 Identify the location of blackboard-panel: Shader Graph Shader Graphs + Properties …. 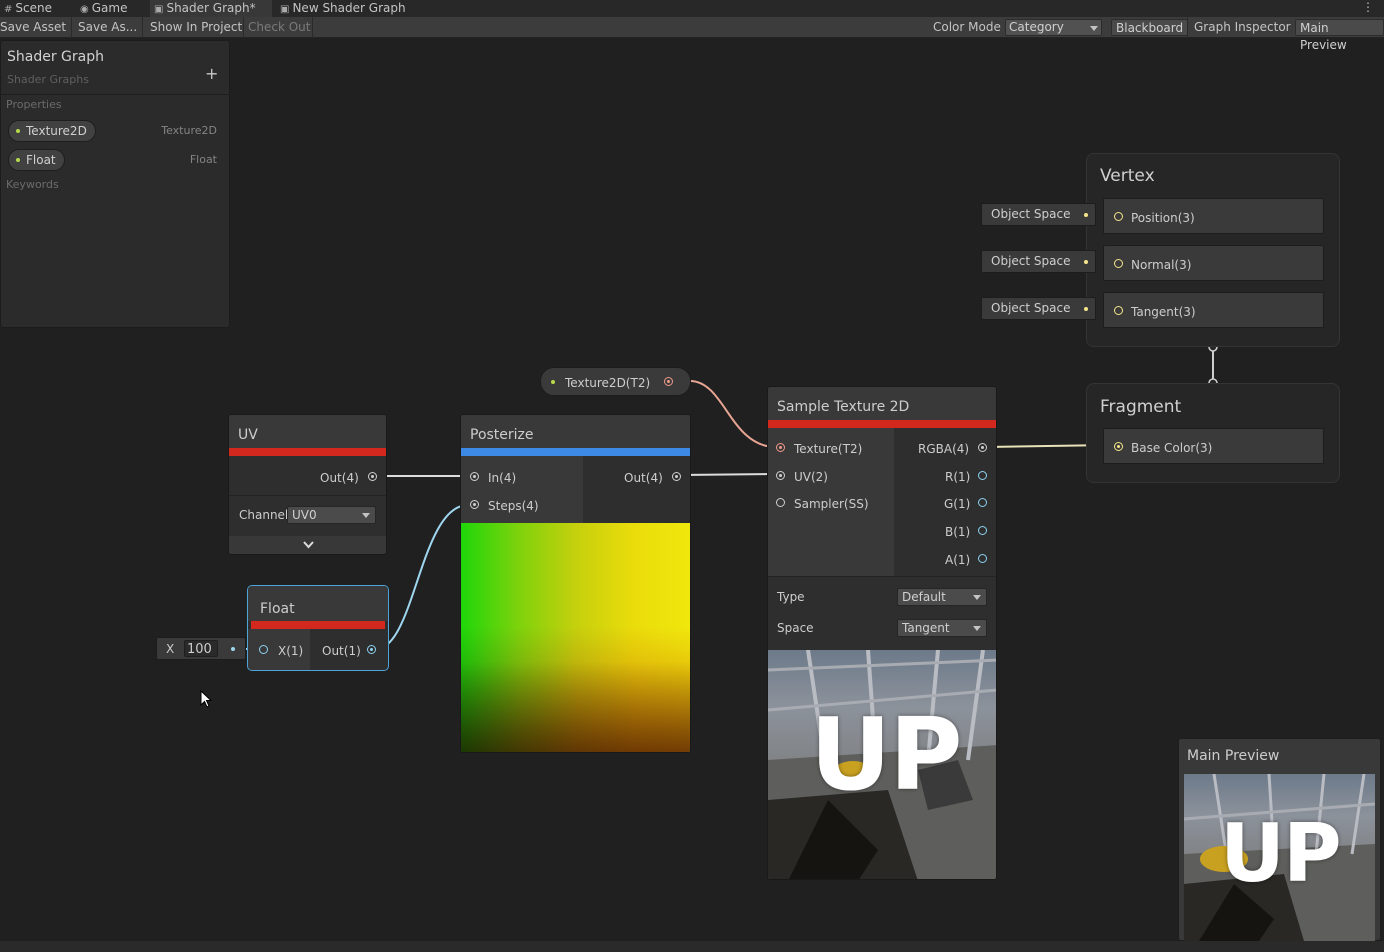
(115, 184).